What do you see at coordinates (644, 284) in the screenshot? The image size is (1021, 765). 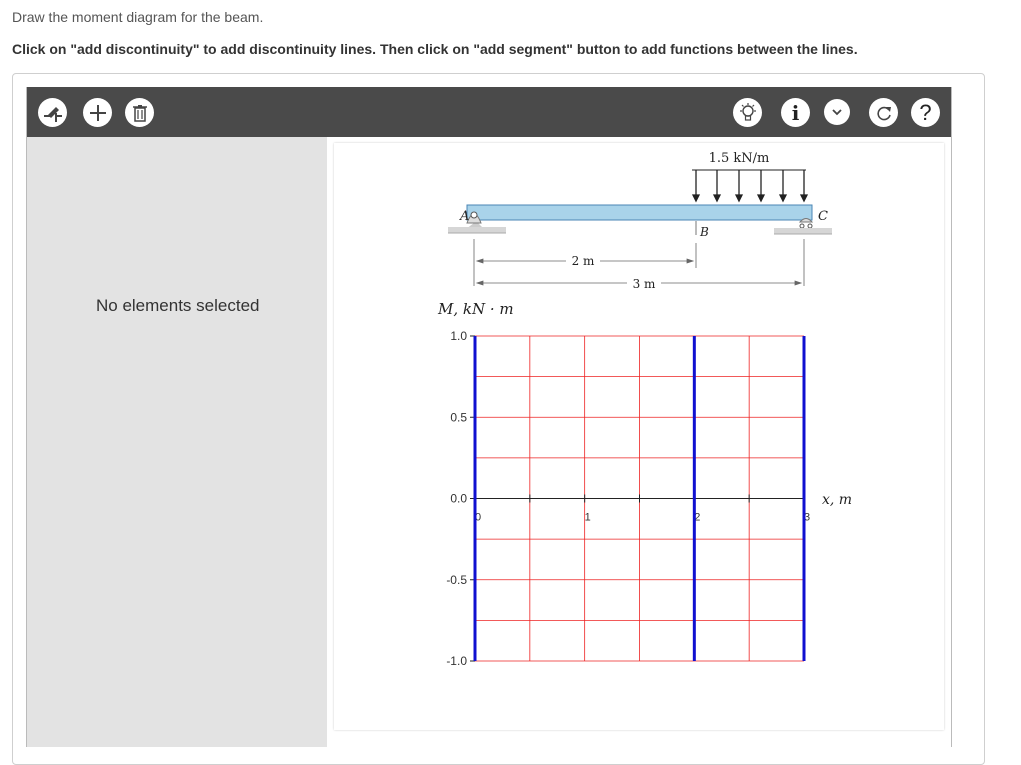 I see `dim-ac-label: 3 m` at bounding box center [644, 284].